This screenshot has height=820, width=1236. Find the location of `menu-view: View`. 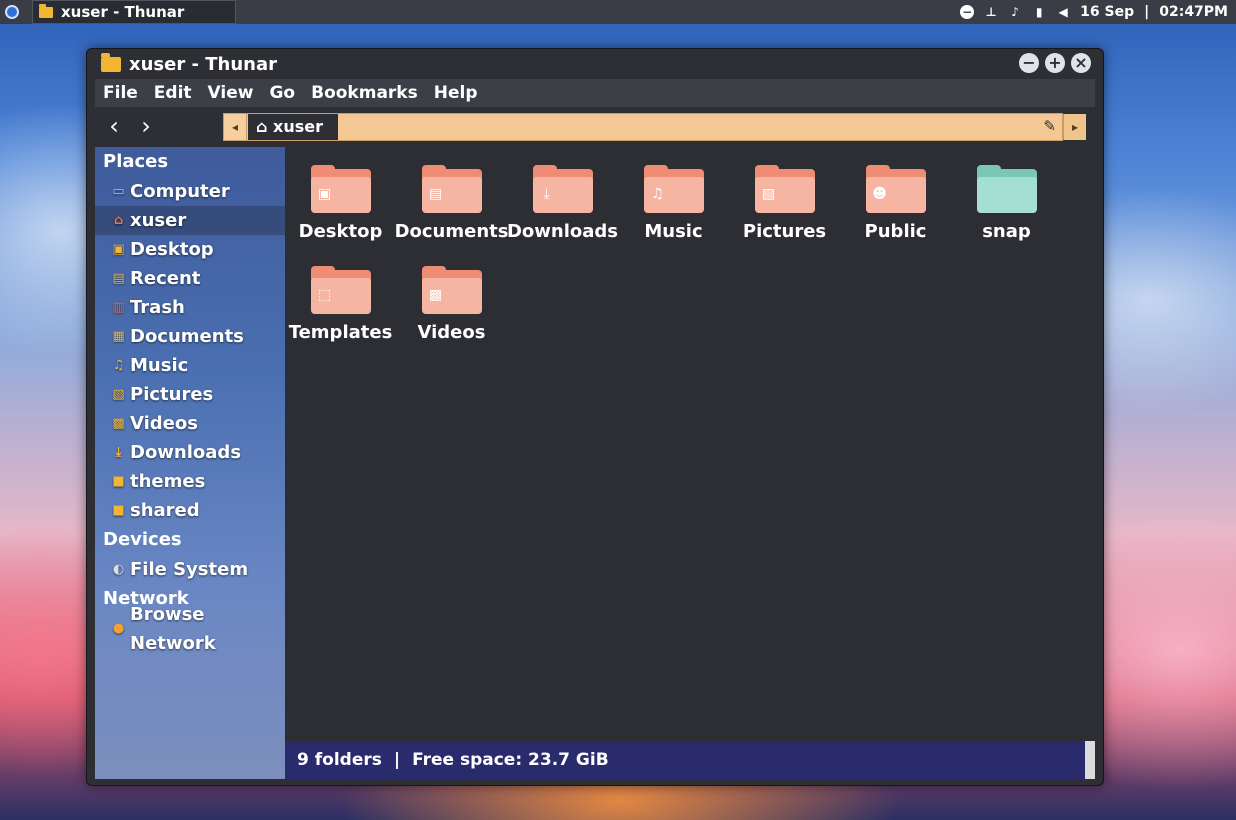

menu-view: View is located at coordinates (231, 93).